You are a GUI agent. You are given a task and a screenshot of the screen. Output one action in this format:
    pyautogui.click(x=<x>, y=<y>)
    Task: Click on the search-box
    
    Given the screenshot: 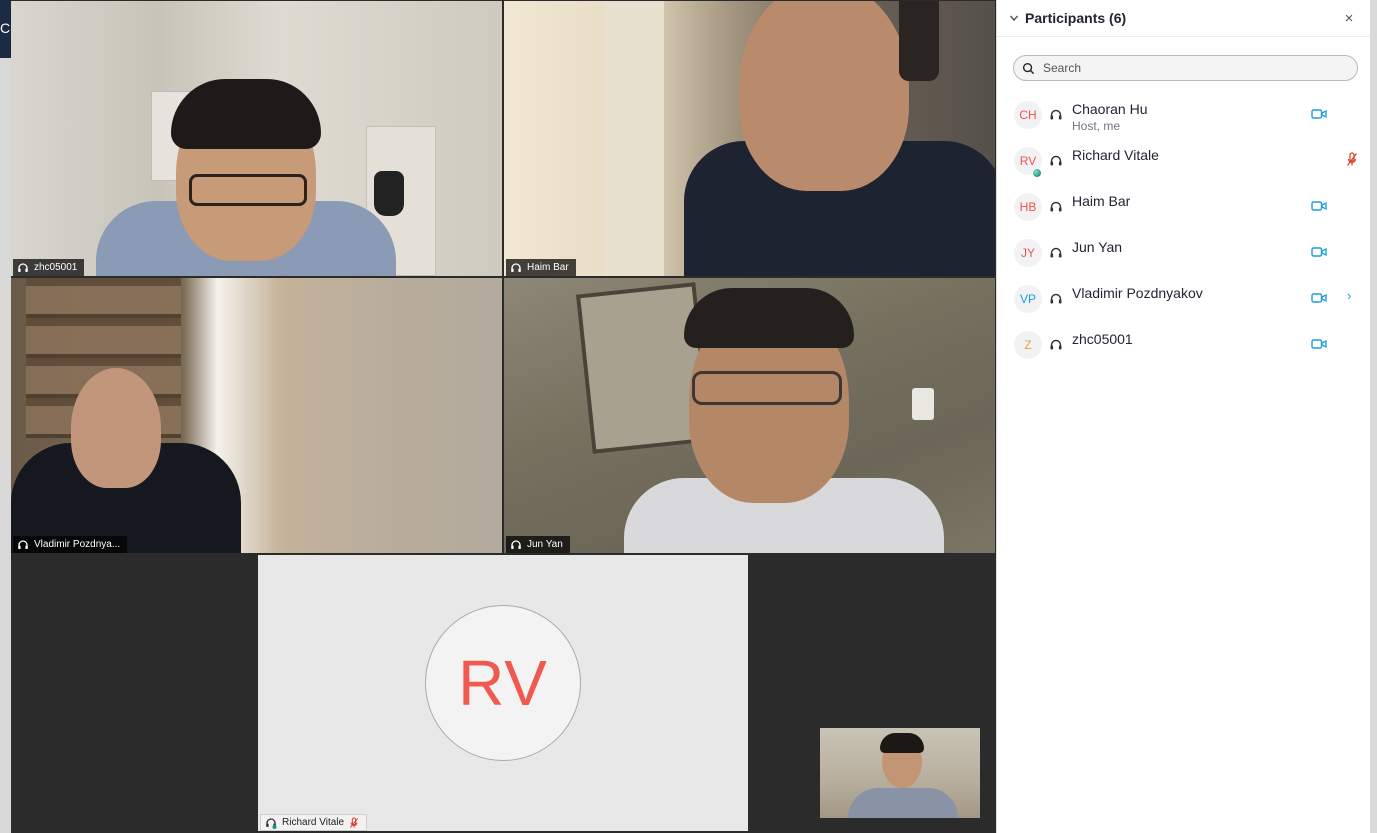 What is the action you would take?
    pyautogui.click(x=1185, y=68)
    